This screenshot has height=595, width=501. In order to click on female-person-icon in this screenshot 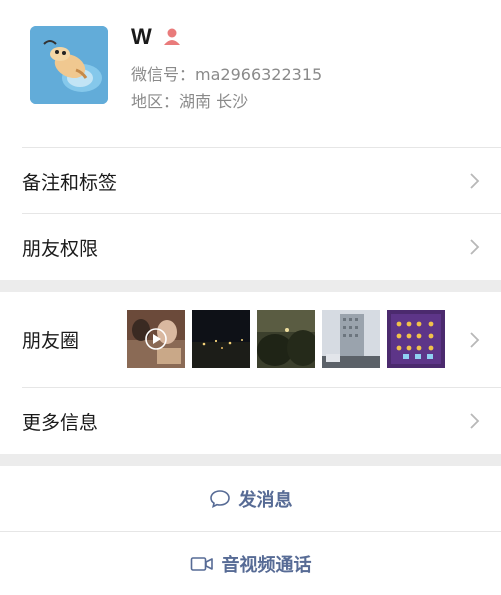, I will do `click(172, 37)`.